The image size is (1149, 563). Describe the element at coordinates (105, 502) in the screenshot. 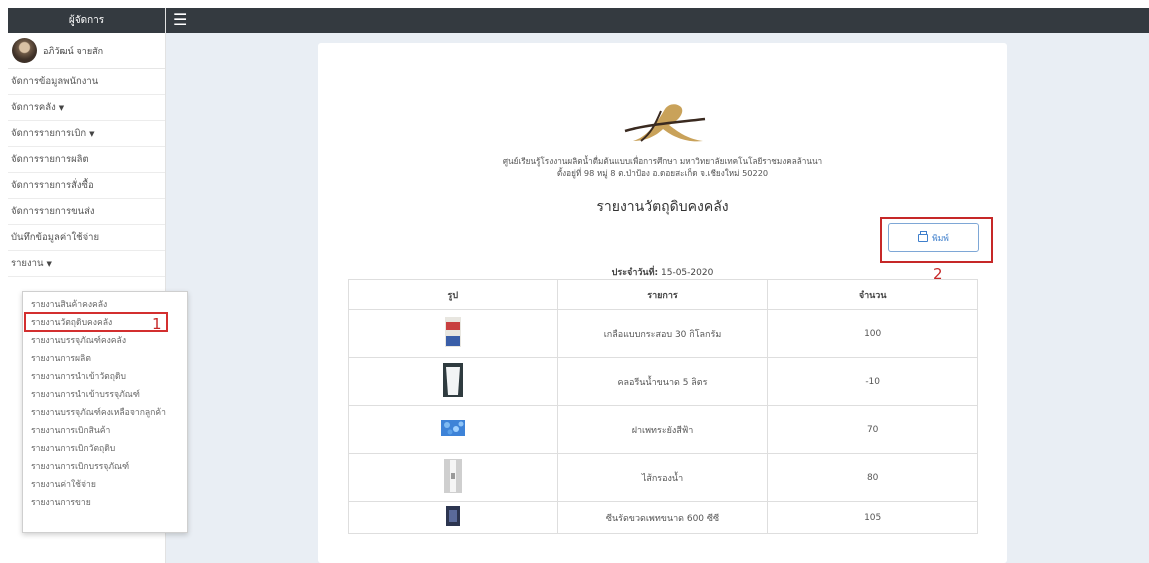

I see `report-menu-item-11: รายงานการขาย` at that location.